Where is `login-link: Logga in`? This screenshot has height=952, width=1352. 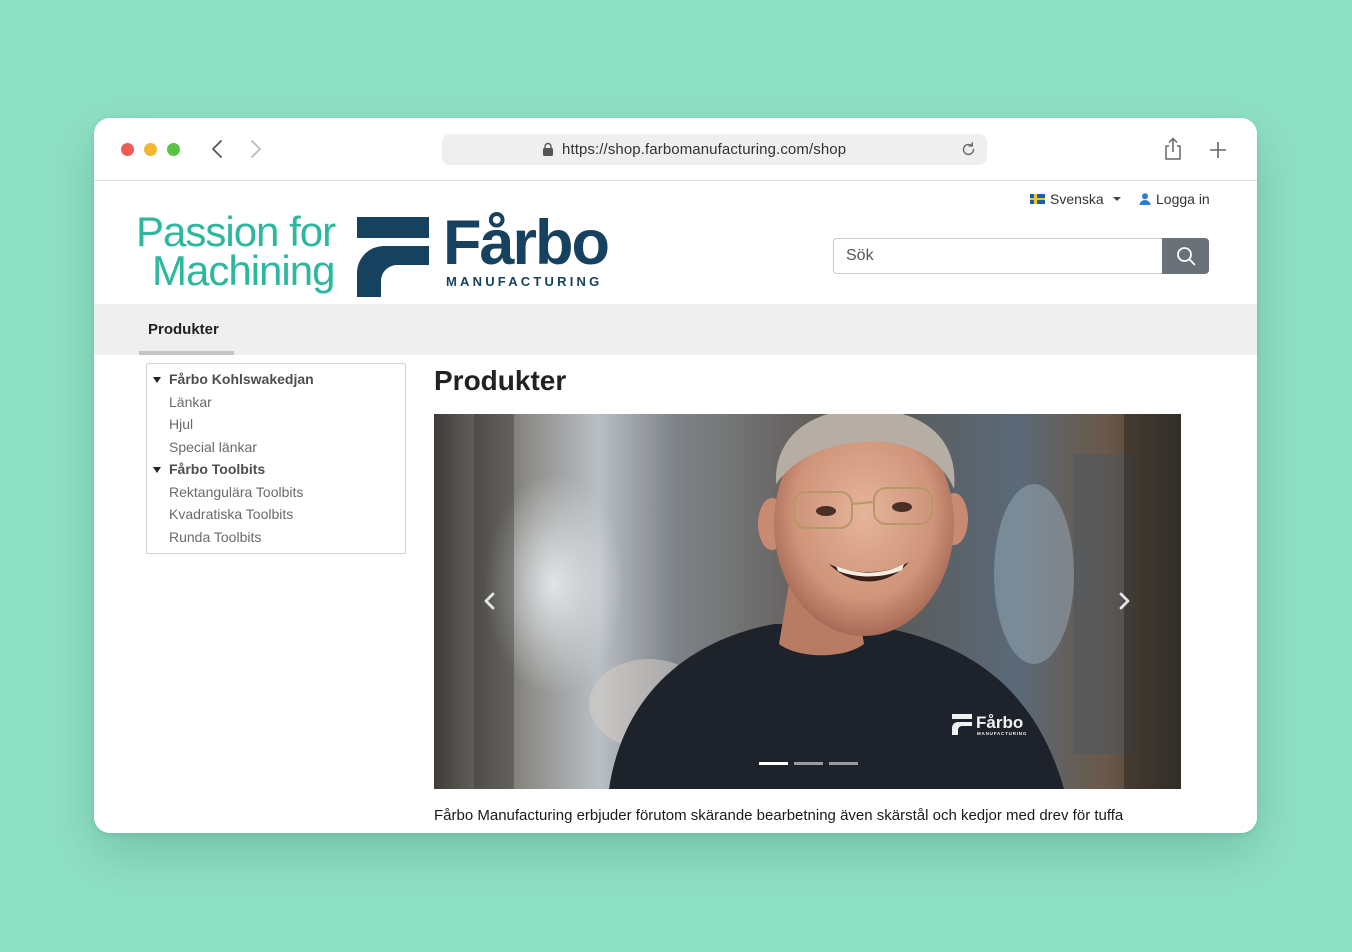 login-link: Logga in is located at coordinates (1174, 199).